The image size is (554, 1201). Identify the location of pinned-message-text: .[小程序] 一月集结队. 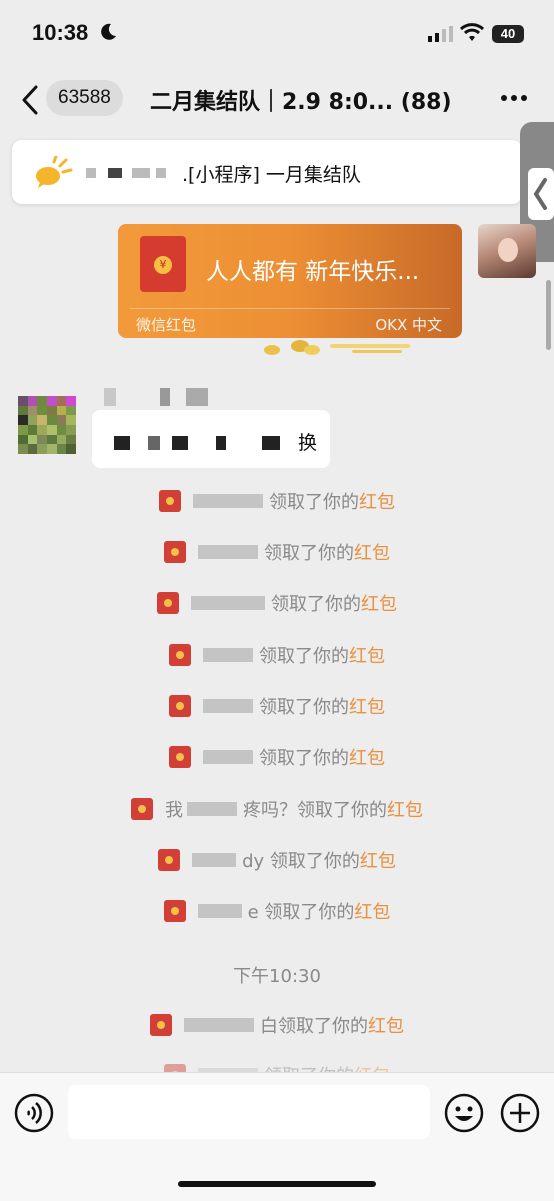
(271, 175).